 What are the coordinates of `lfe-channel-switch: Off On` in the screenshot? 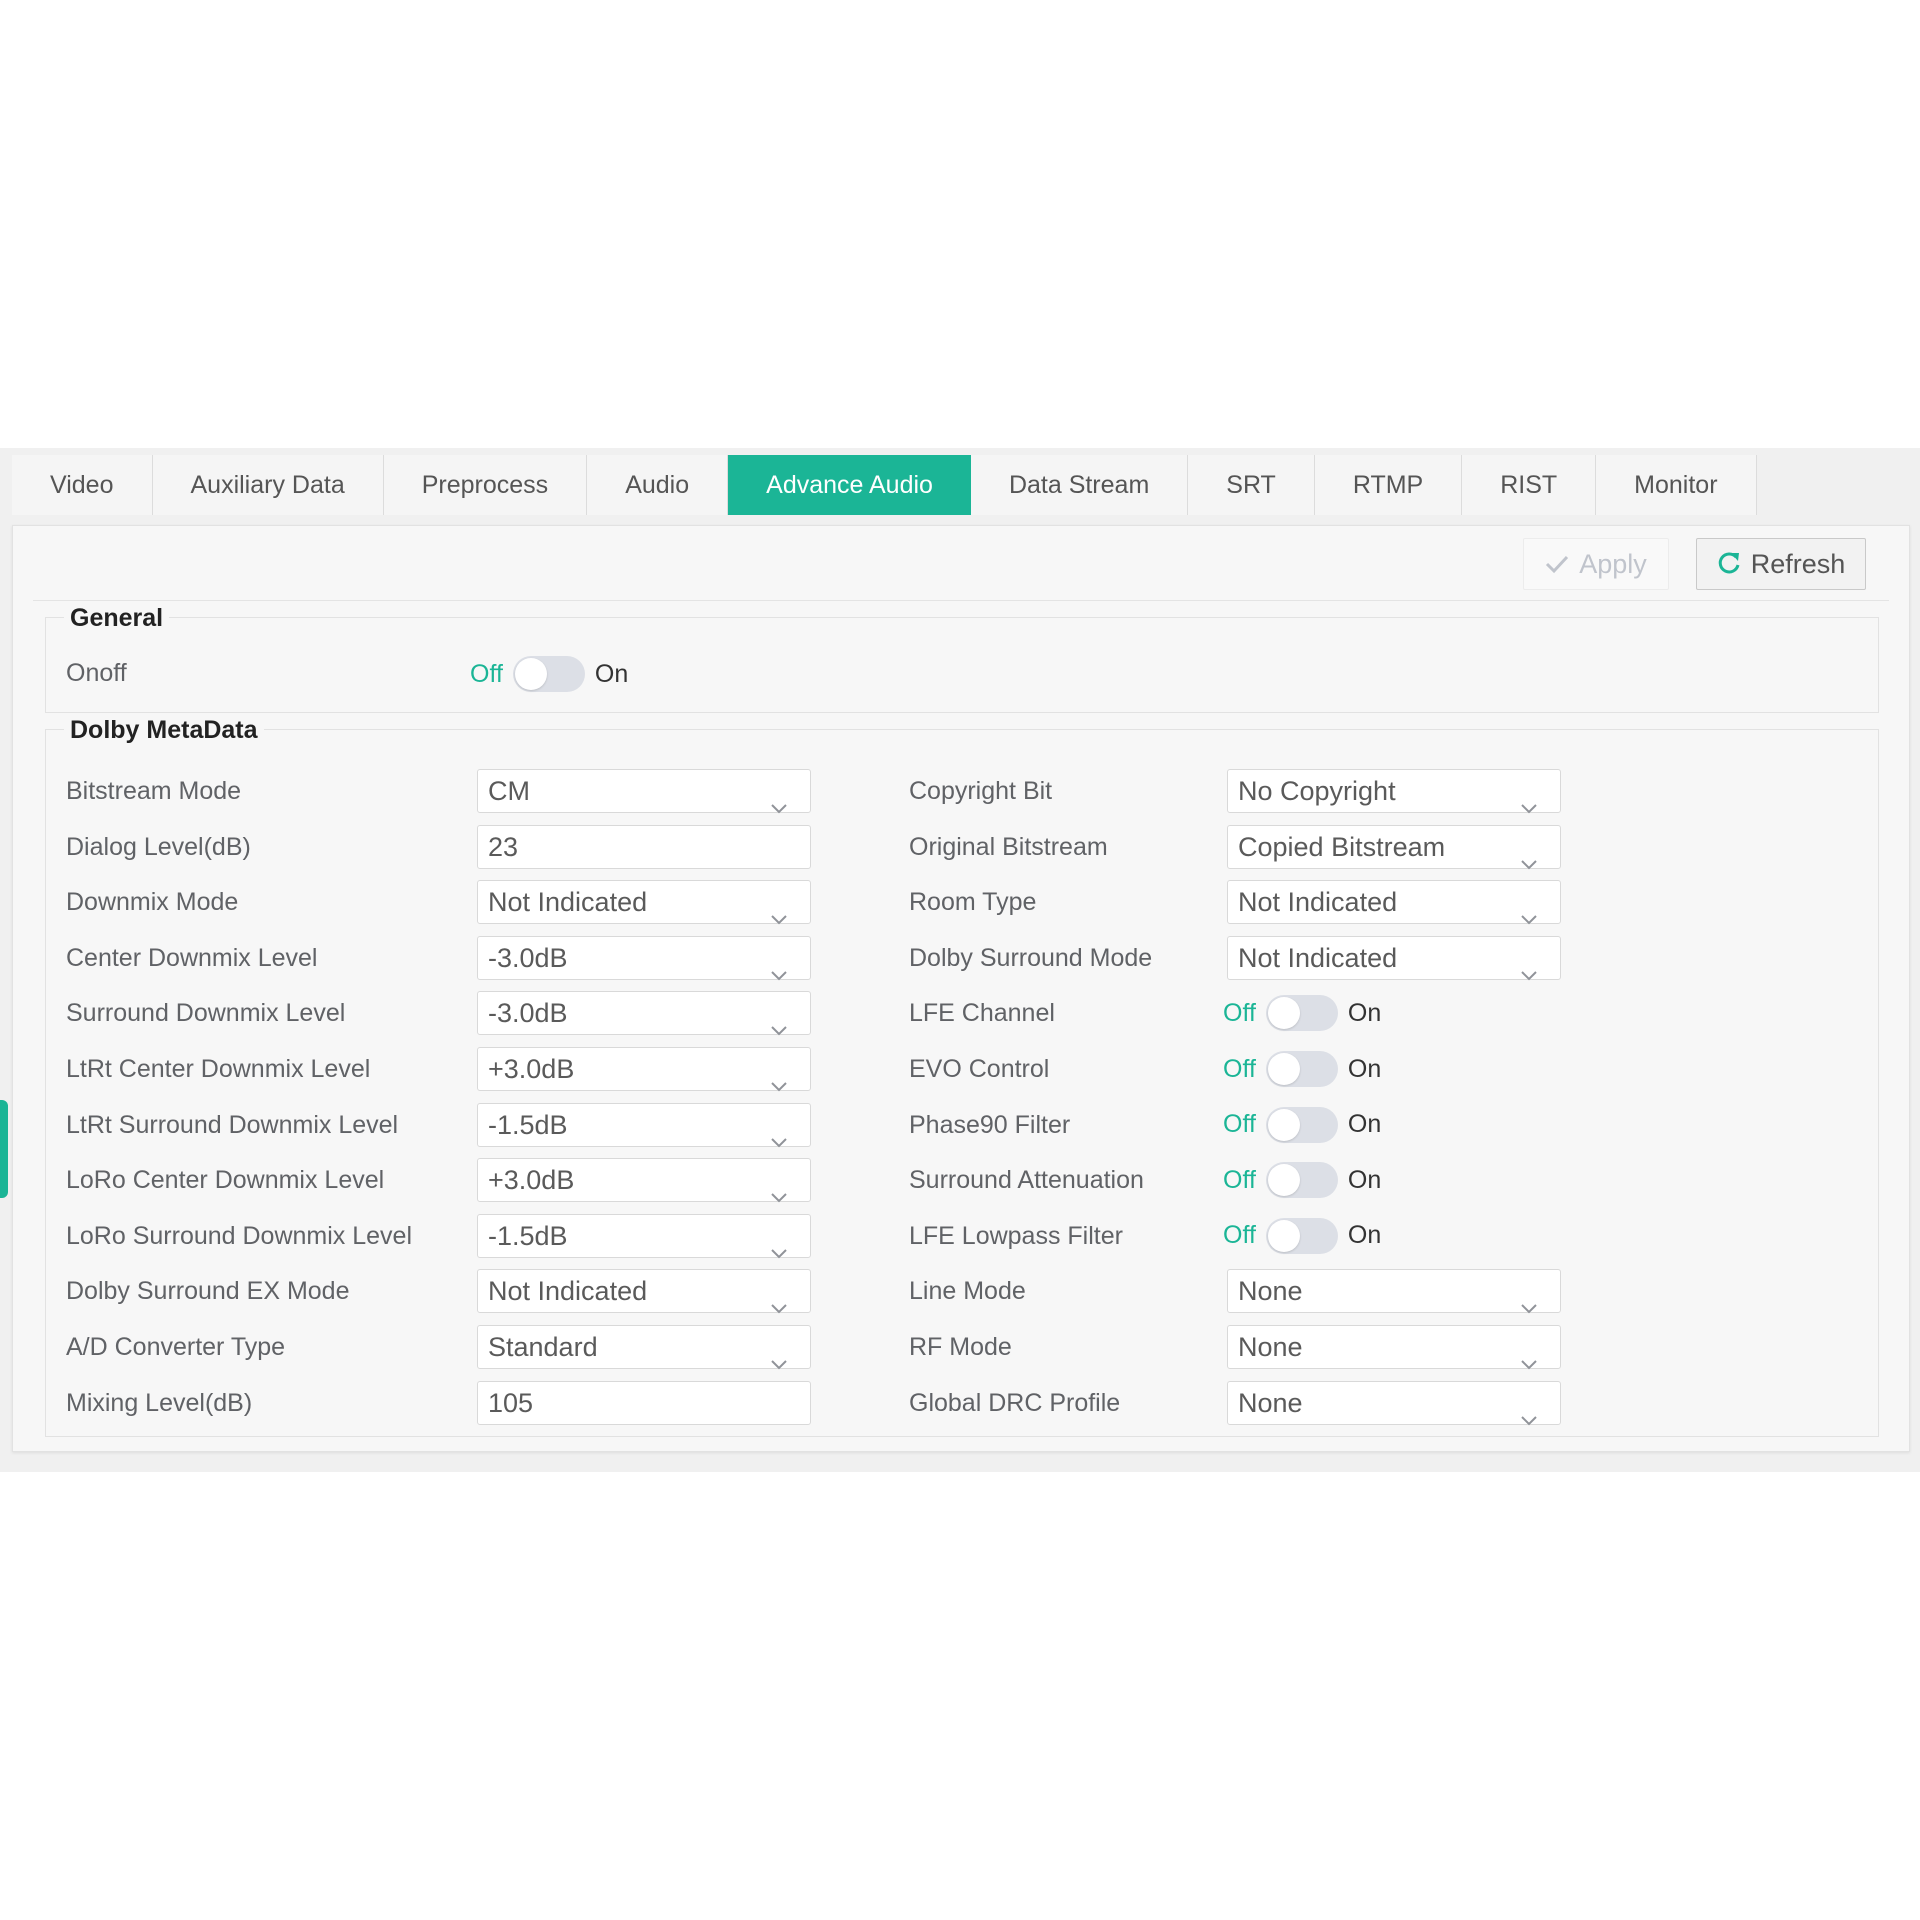 It's located at (1302, 1013).